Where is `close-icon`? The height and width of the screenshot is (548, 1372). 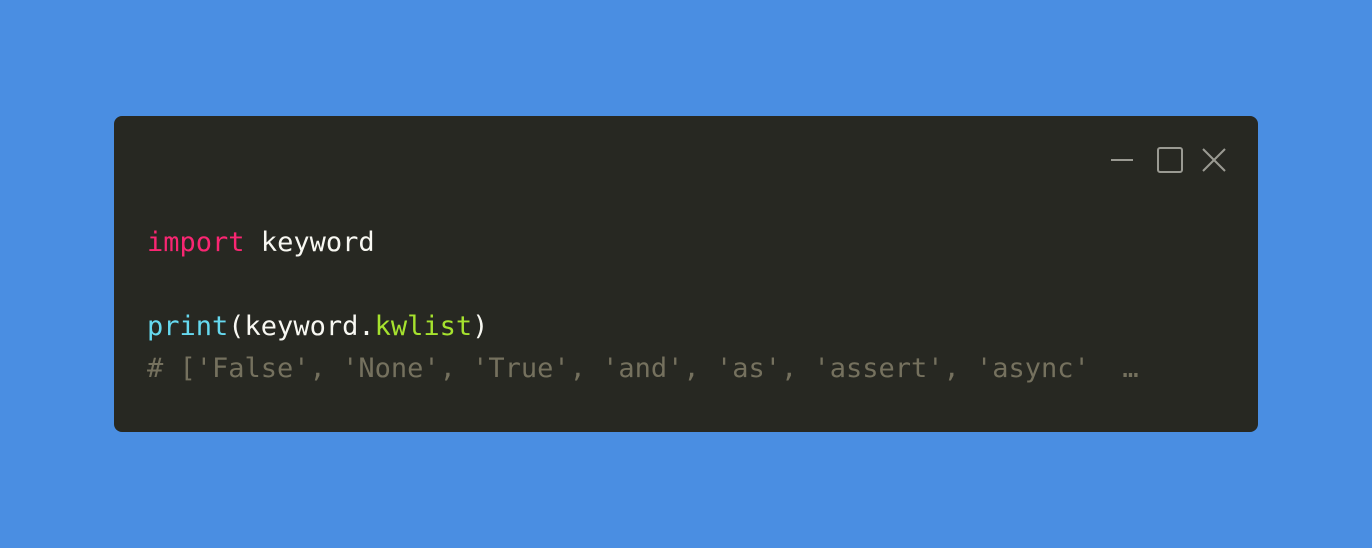
close-icon is located at coordinates (1214, 162).